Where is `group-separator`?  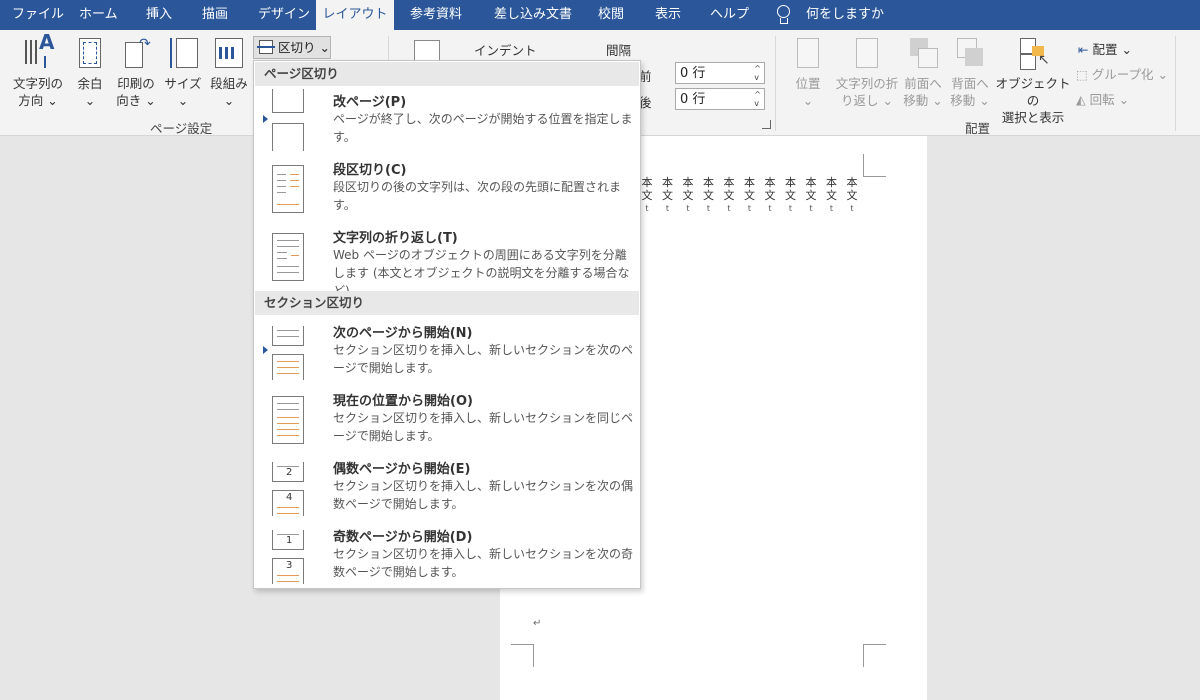 group-separator is located at coordinates (775, 83).